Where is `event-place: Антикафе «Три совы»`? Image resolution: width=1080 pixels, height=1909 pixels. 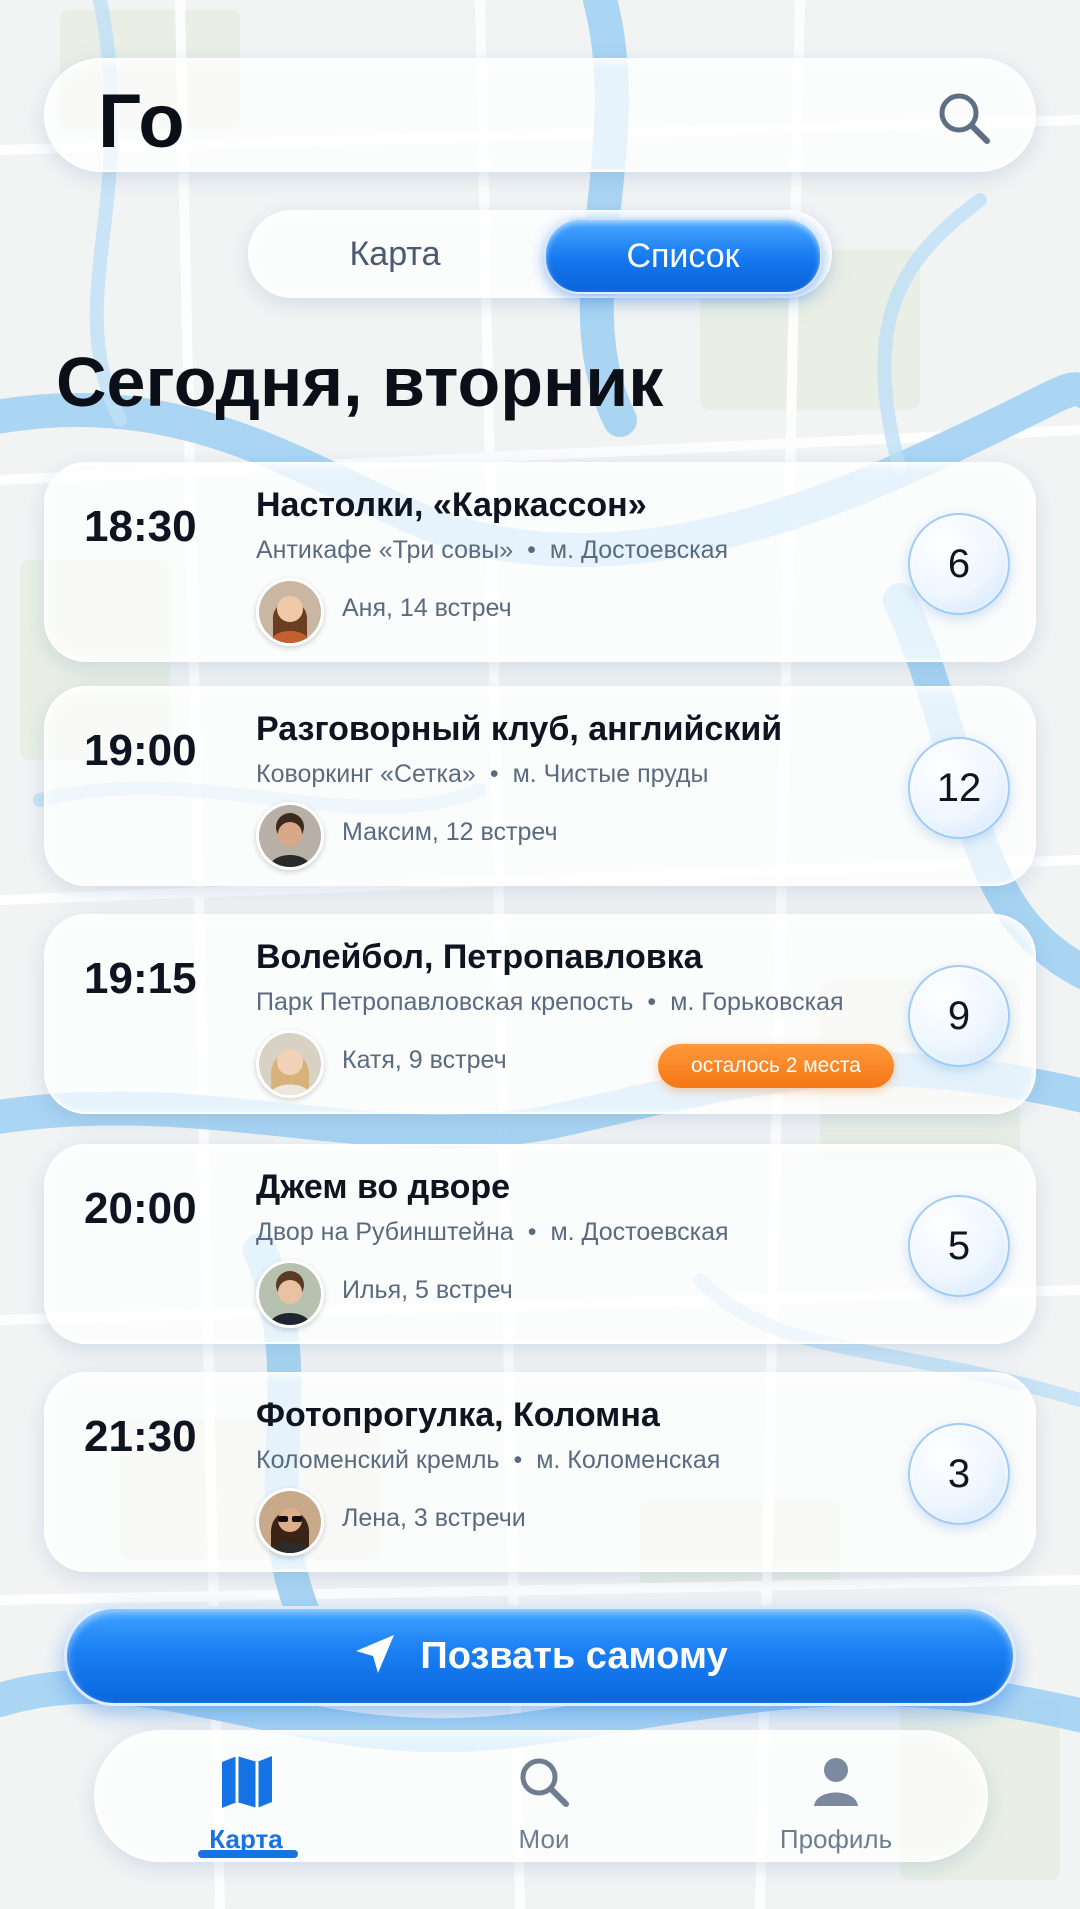 event-place: Антикафе «Три совы» is located at coordinates (385, 550).